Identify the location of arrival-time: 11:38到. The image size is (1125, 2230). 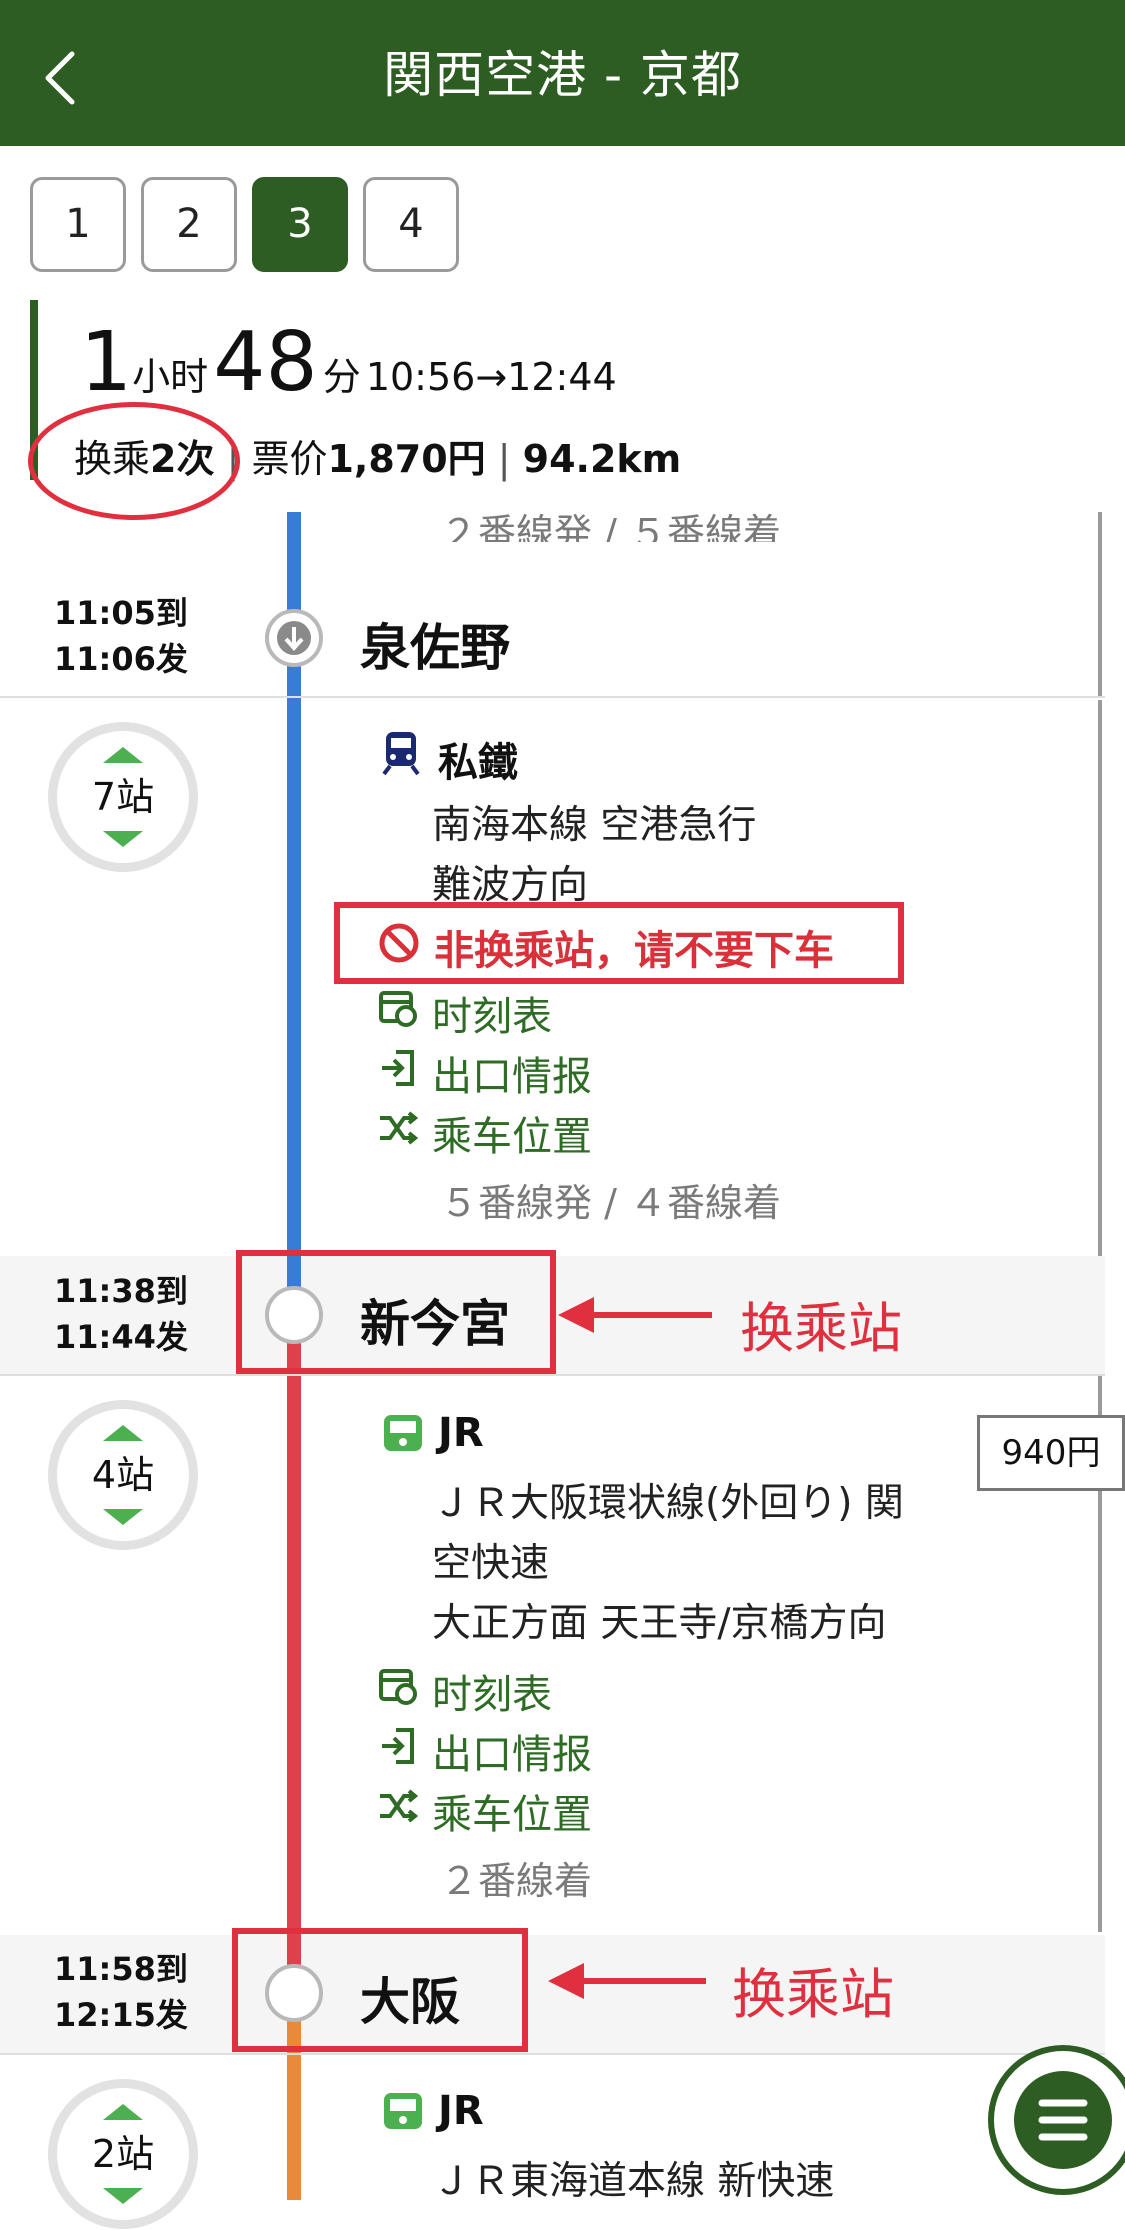
(121, 1291).